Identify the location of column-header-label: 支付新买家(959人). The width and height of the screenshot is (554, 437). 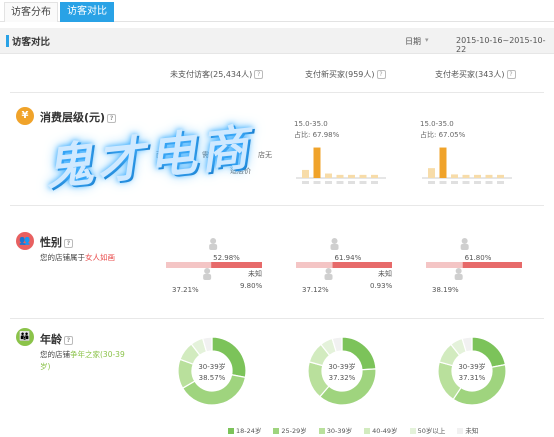
(340, 74).